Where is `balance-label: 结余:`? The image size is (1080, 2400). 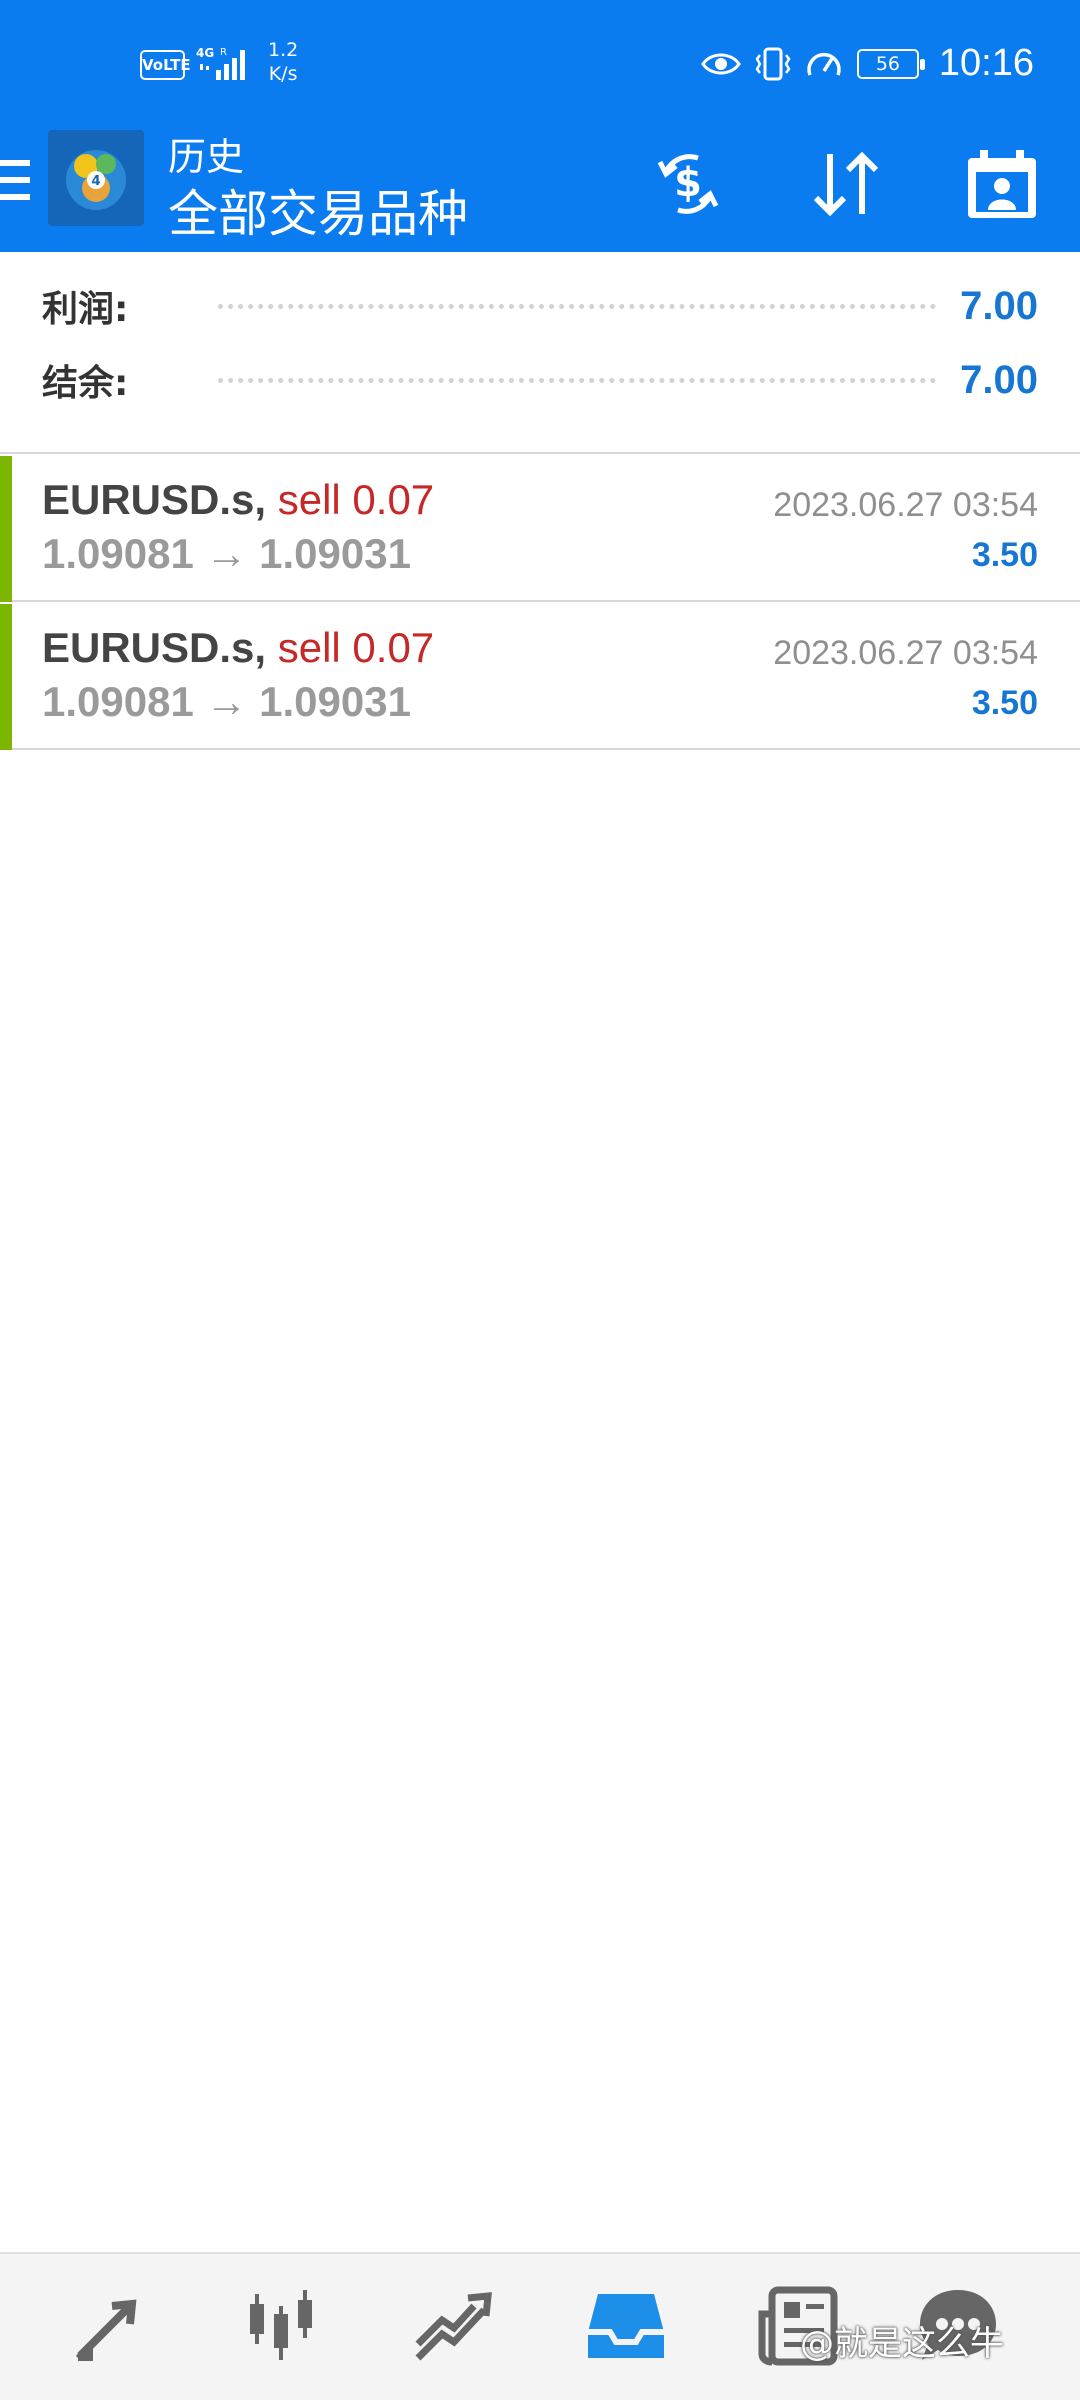
balance-label: 结余: is located at coordinates (85, 383).